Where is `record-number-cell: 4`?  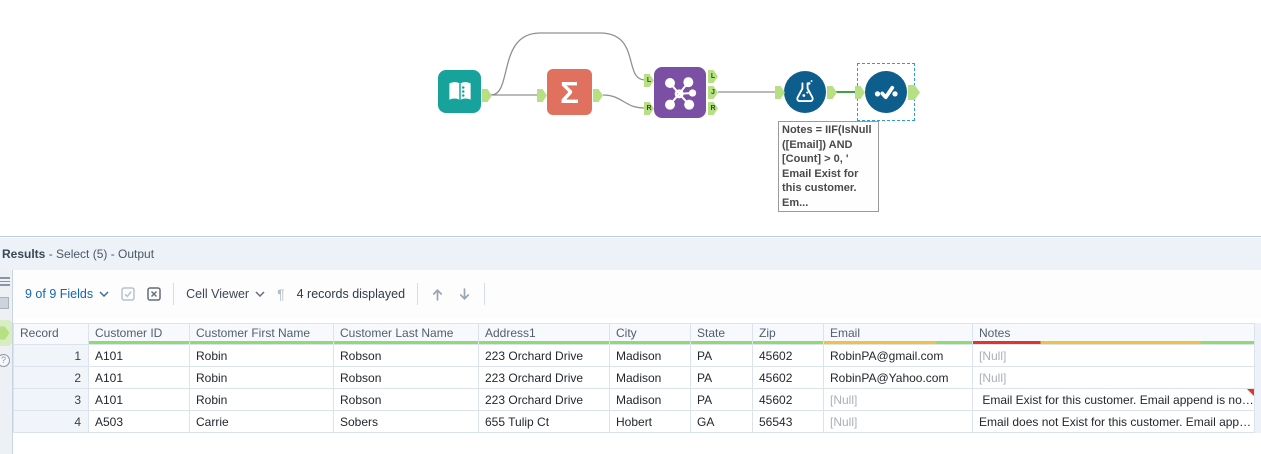
record-number-cell: 4 is located at coordinates (51, 421).